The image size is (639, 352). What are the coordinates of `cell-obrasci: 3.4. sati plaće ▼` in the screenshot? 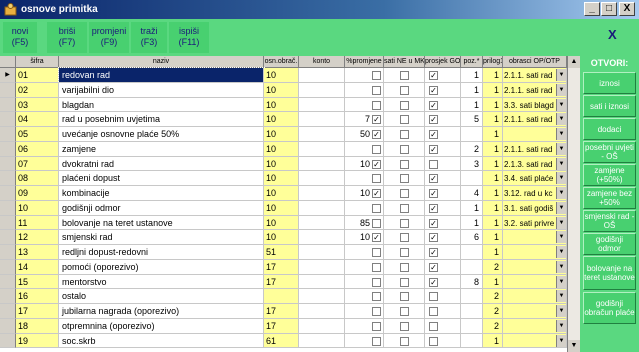 It's located at (535, 178).